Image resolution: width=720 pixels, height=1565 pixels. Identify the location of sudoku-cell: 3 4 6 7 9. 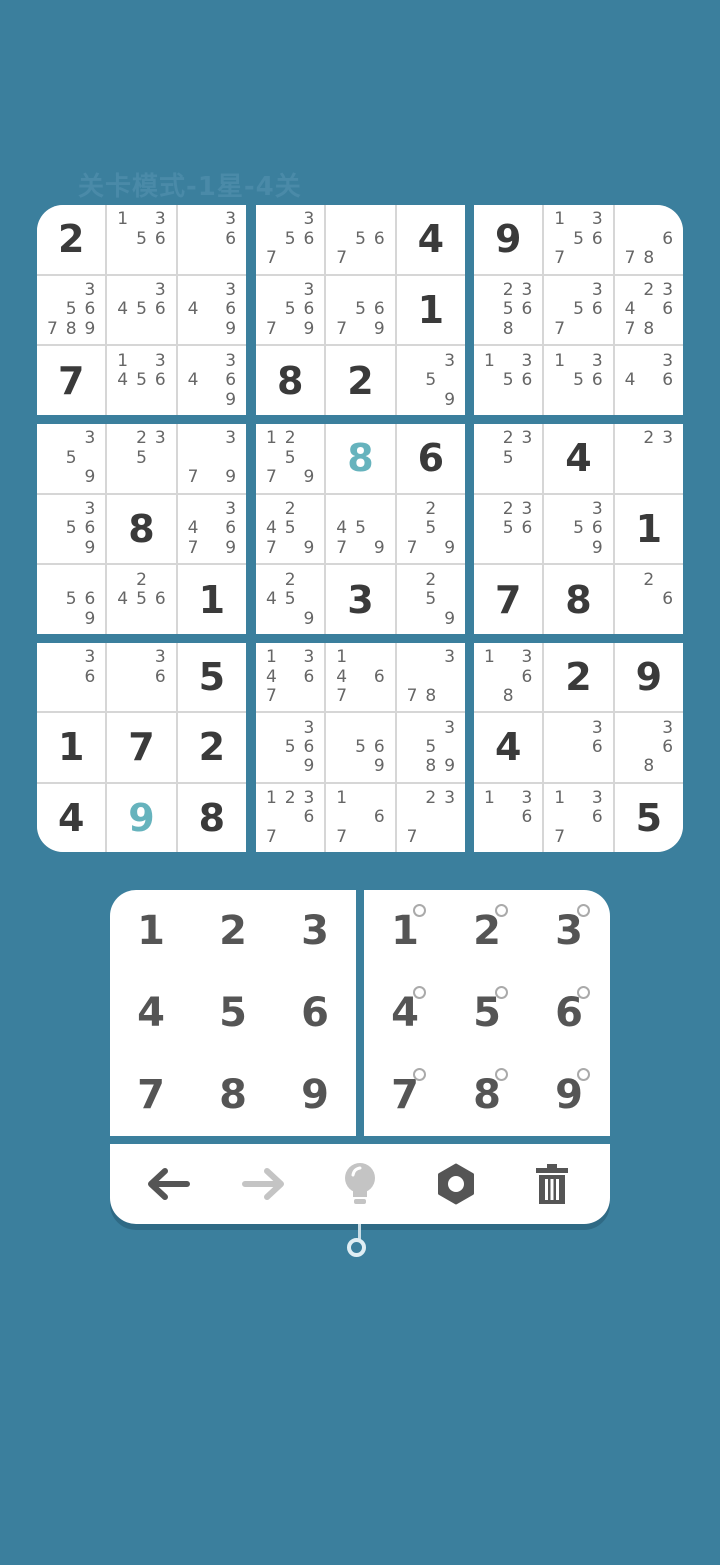
(211, 529).